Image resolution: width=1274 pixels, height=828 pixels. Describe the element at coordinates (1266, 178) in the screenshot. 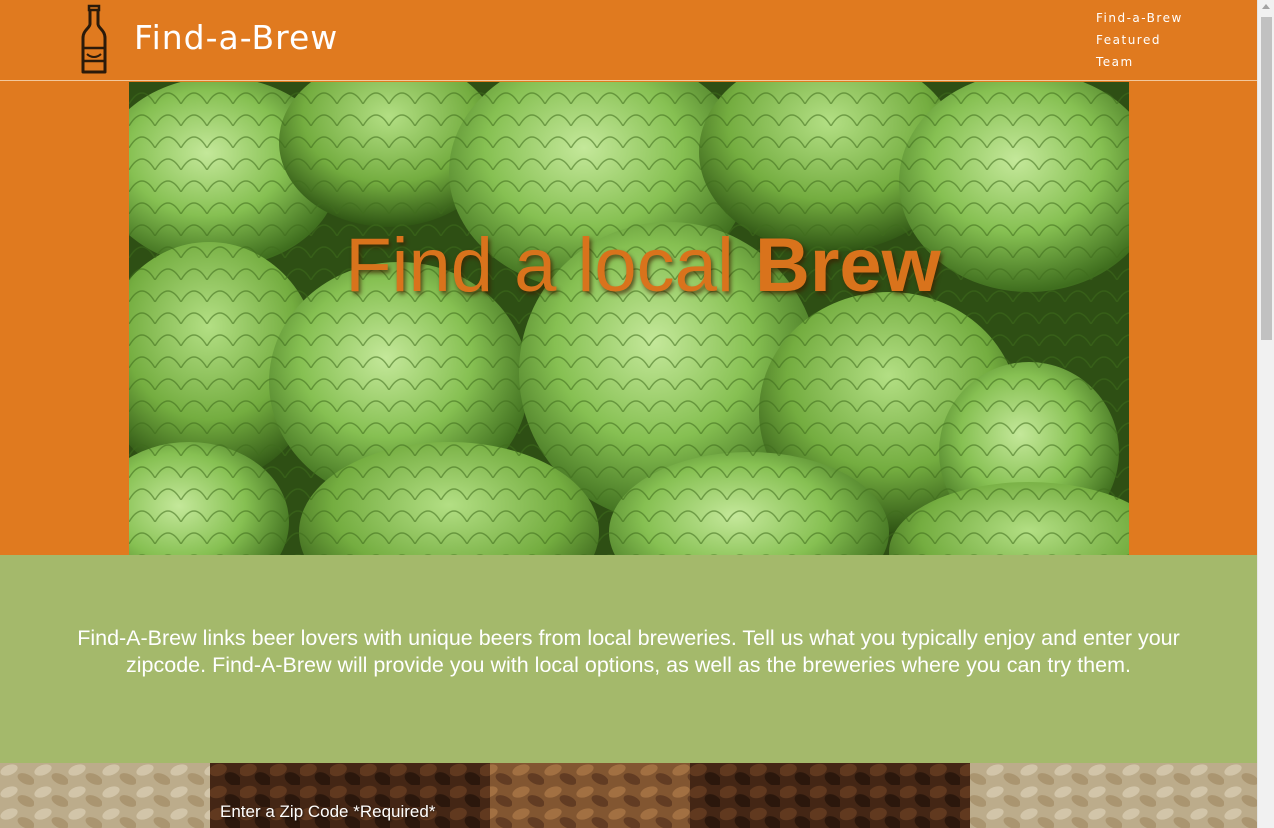

I see `scrollbar-thumb` at that location.